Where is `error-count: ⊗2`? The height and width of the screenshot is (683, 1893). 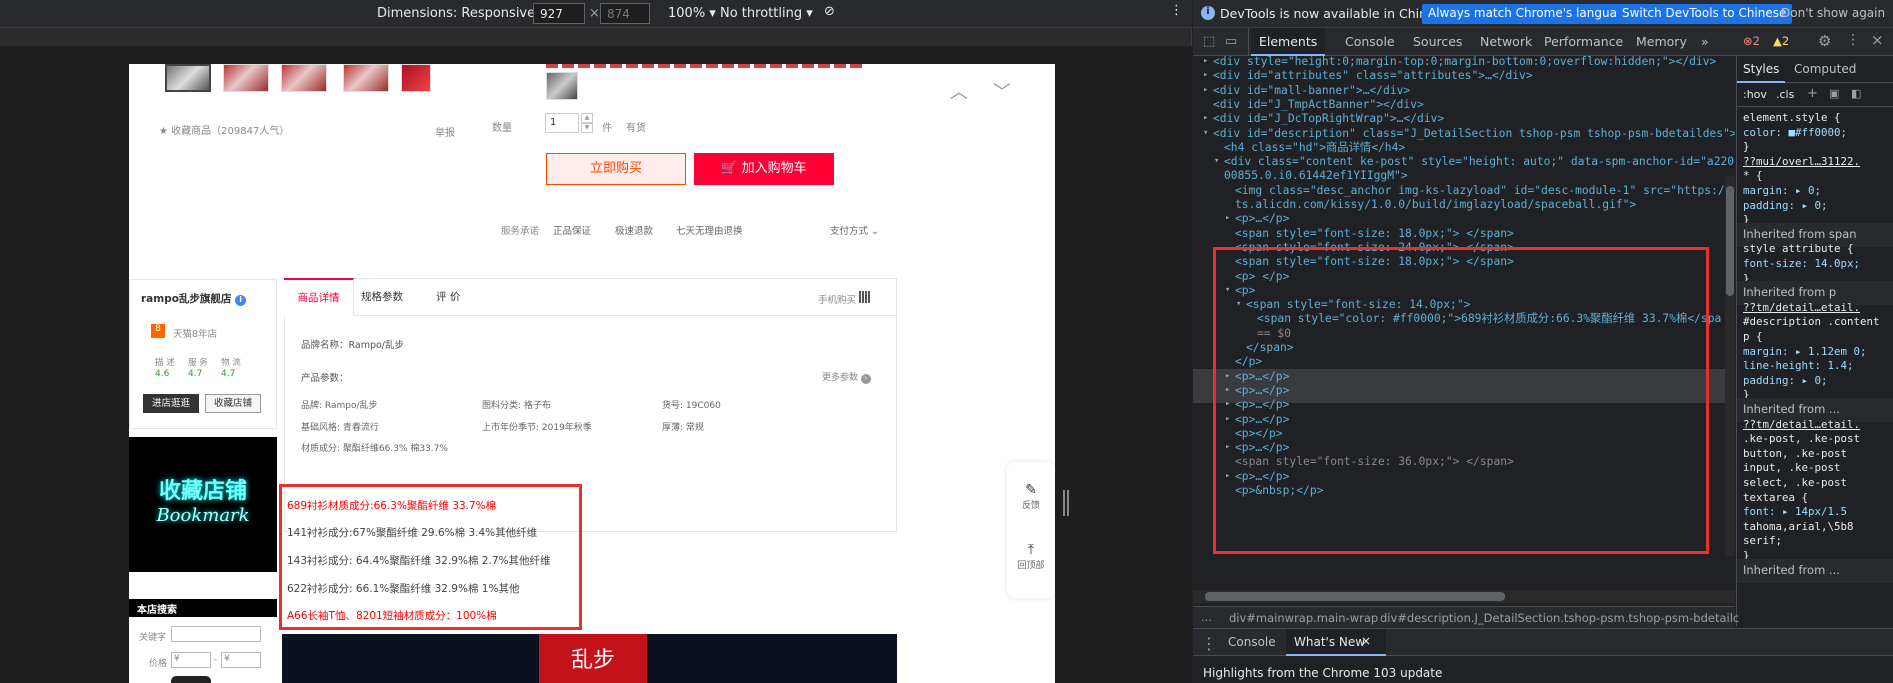 error-count: ⊗2 is located at coordinates (1751, 41).